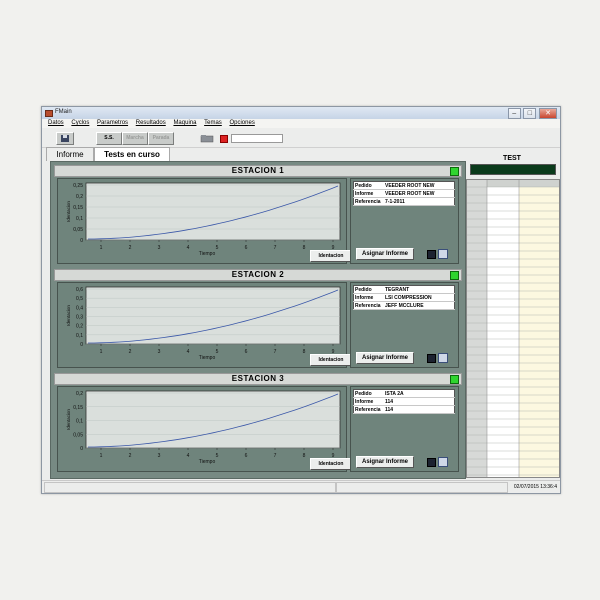  Describe the element at coordinates (49, 113) in the screenshot. I see `app-icon` at that location.